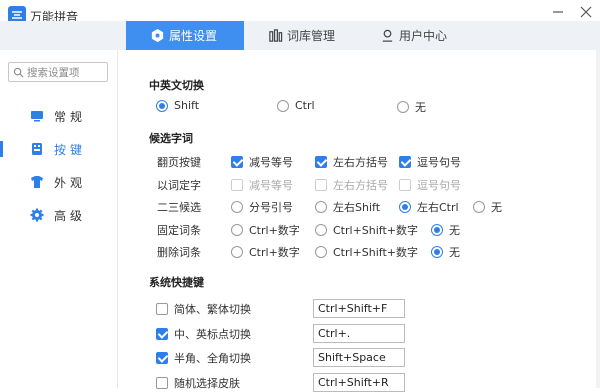  Describe the element at coordinates (276, 35) in the screenshot. I see `library-icon` at that location.